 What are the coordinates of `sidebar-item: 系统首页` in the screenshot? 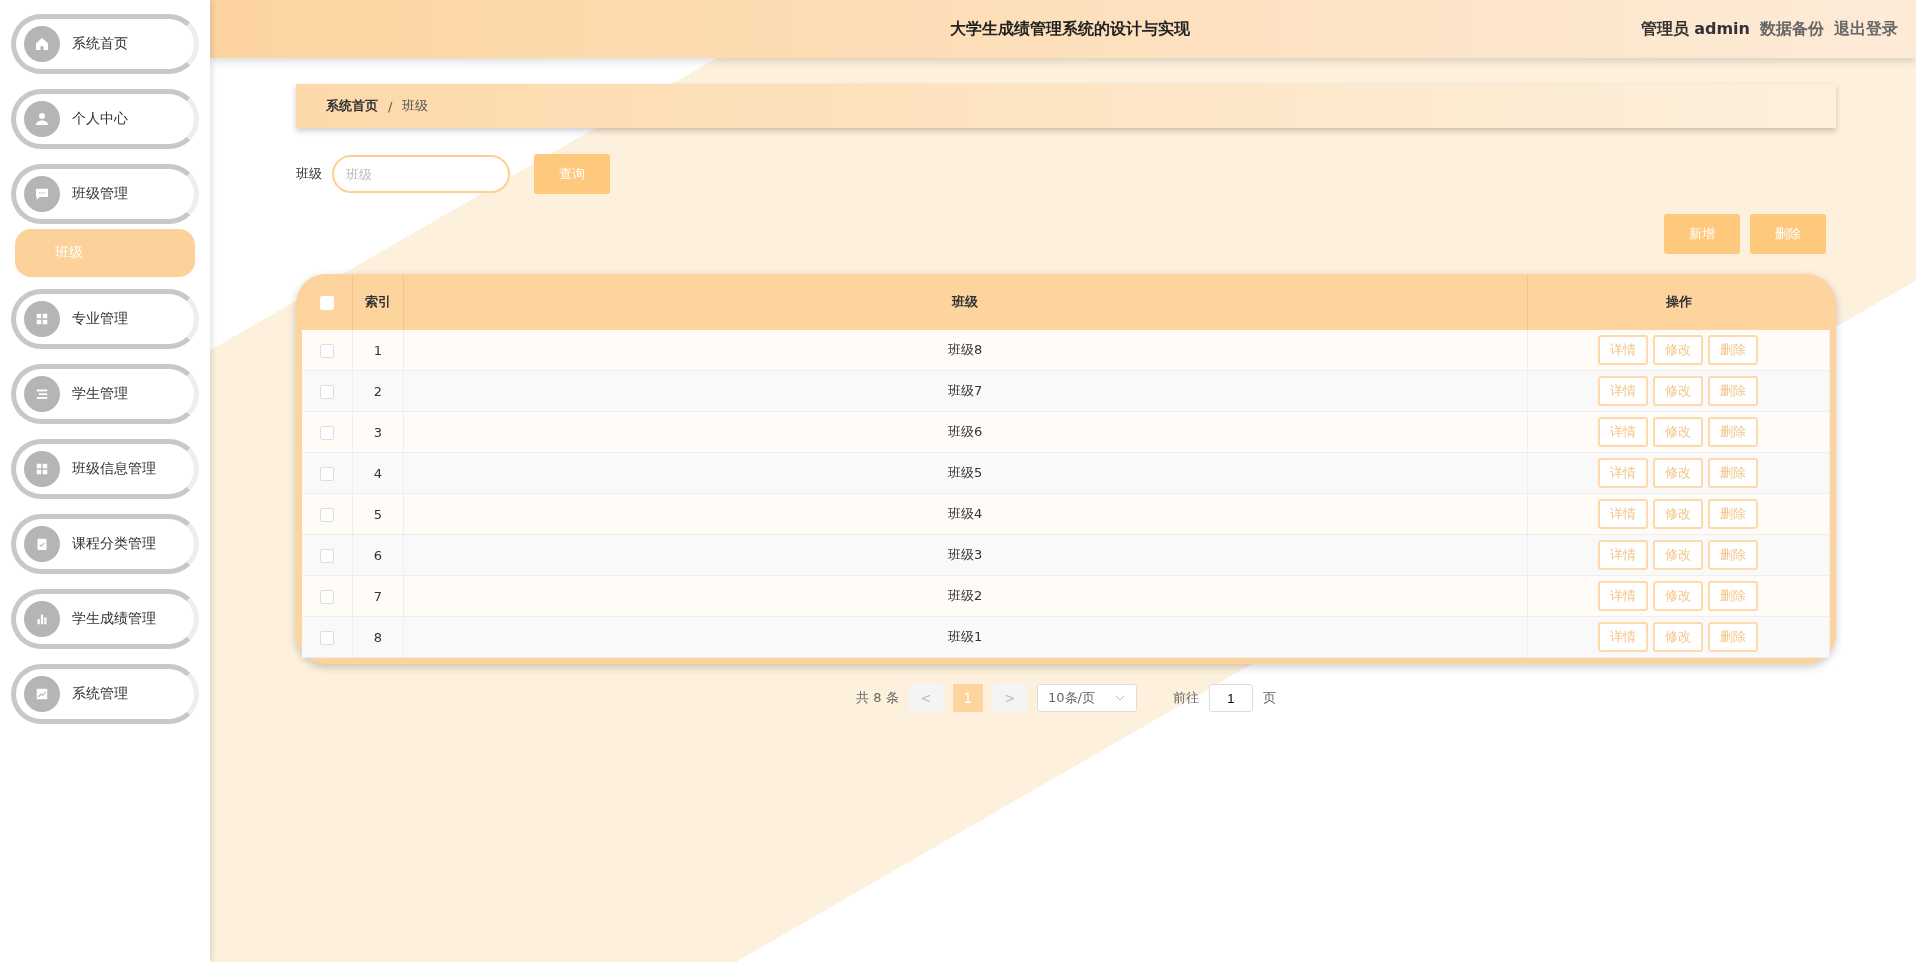 It's located at (105, 44).